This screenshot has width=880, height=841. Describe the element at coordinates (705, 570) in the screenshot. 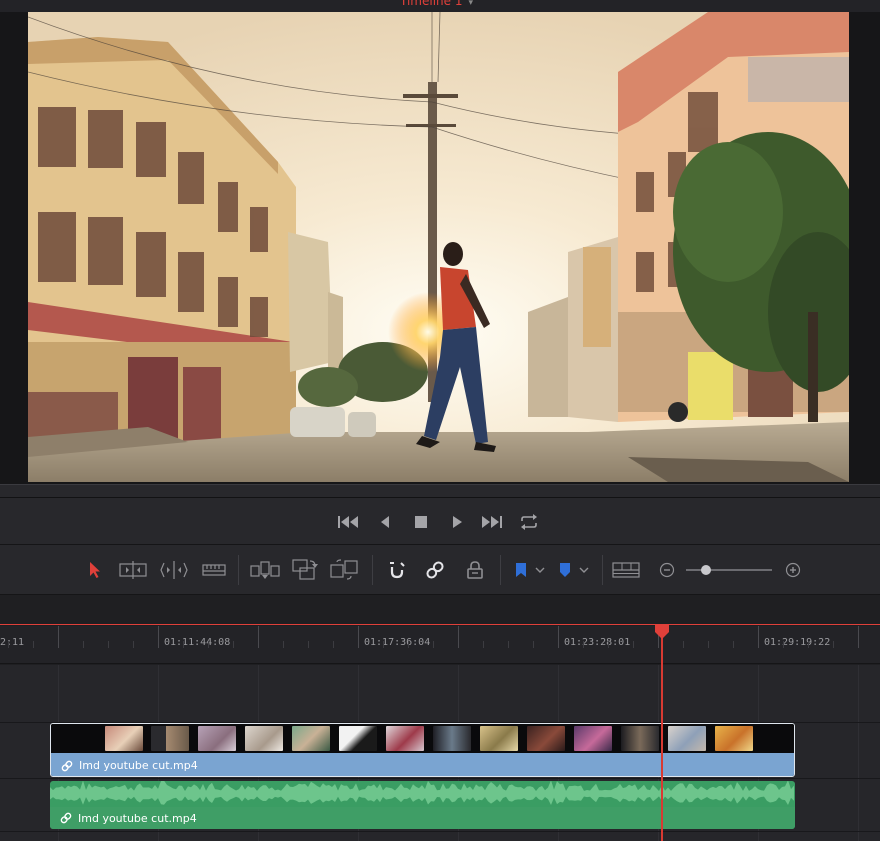

I see `zoom-slider-handle` at that location.